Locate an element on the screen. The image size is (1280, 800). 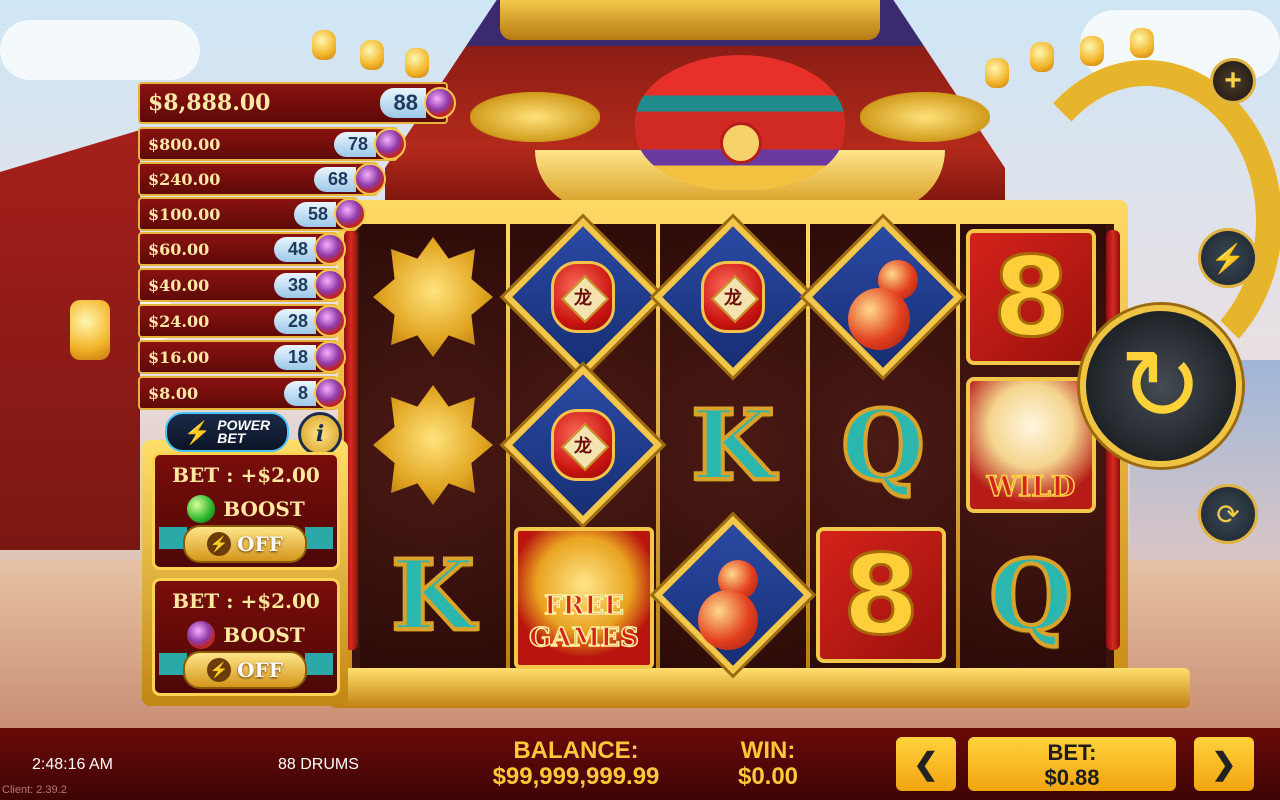
balance-label: BALANCE: is located at coordinates (576, 750).